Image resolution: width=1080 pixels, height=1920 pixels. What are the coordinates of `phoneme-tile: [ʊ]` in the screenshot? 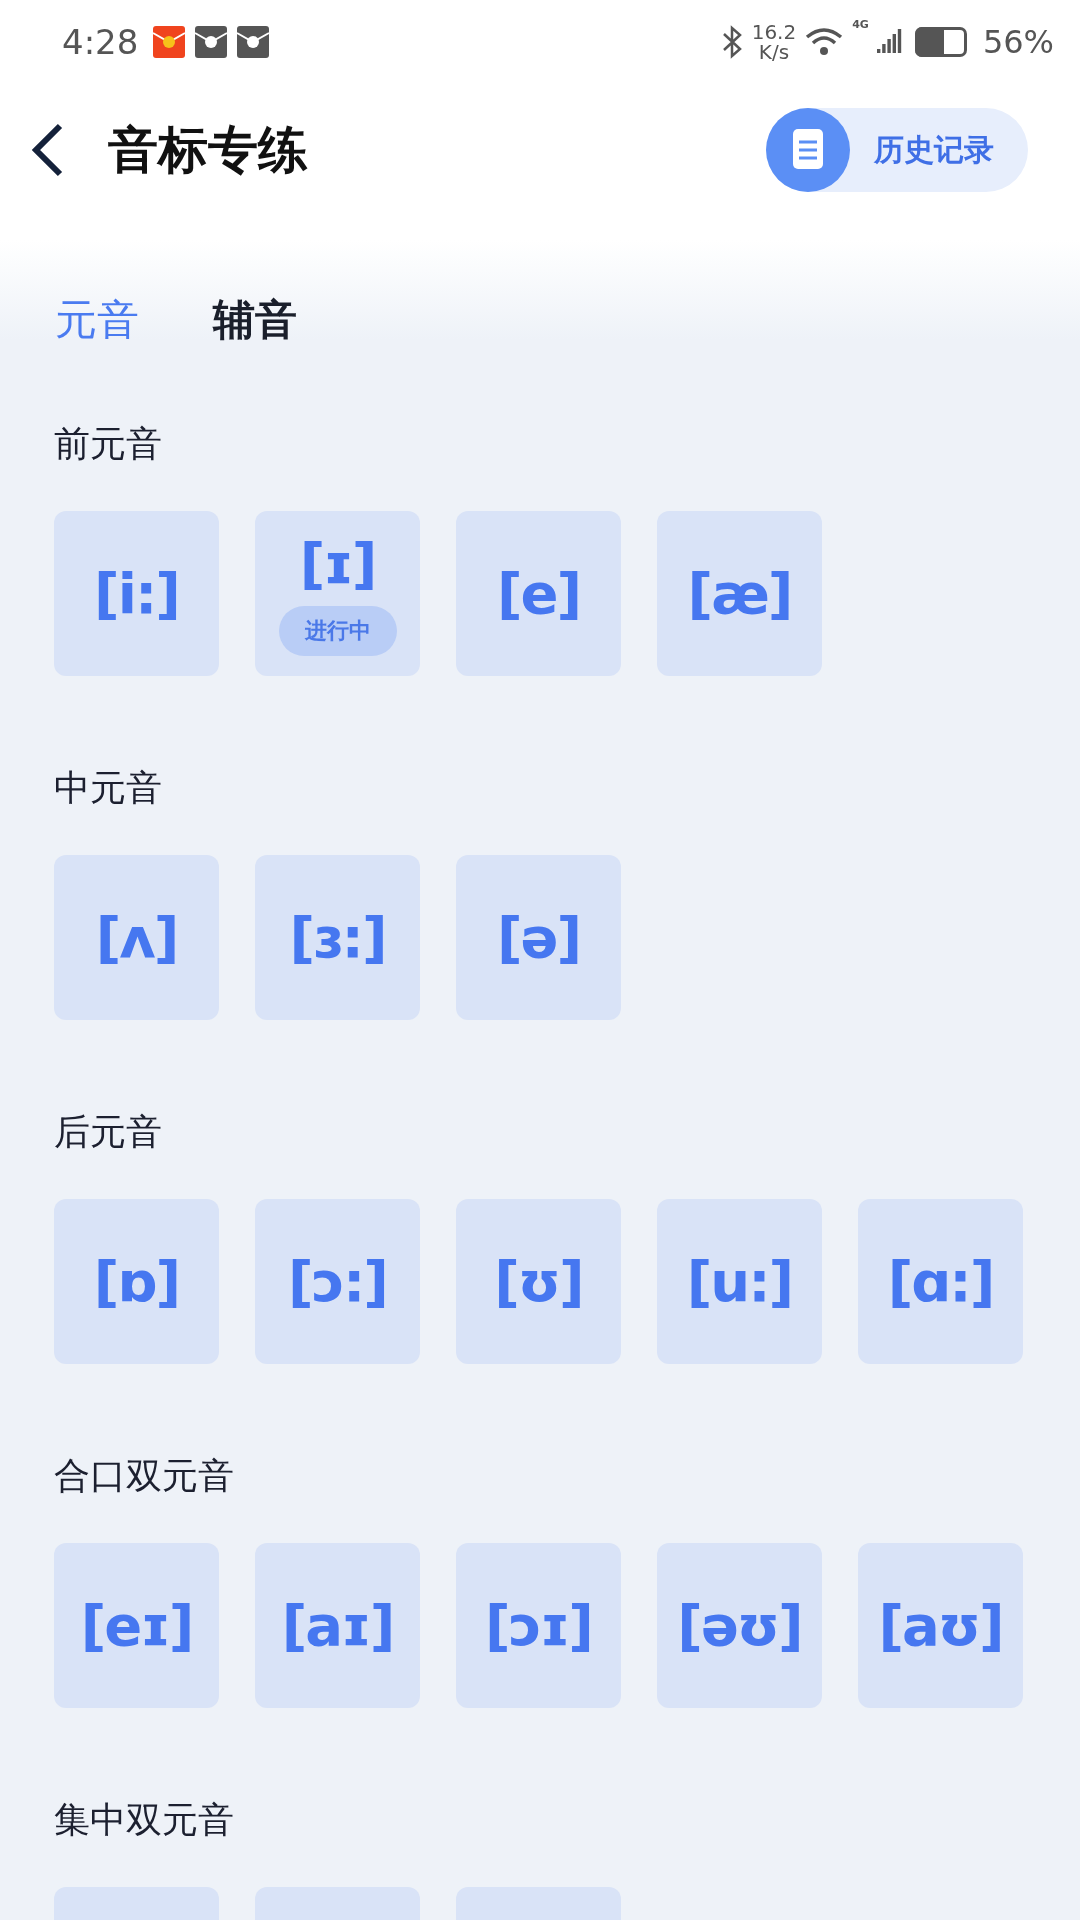 It's located at (538, 1281).